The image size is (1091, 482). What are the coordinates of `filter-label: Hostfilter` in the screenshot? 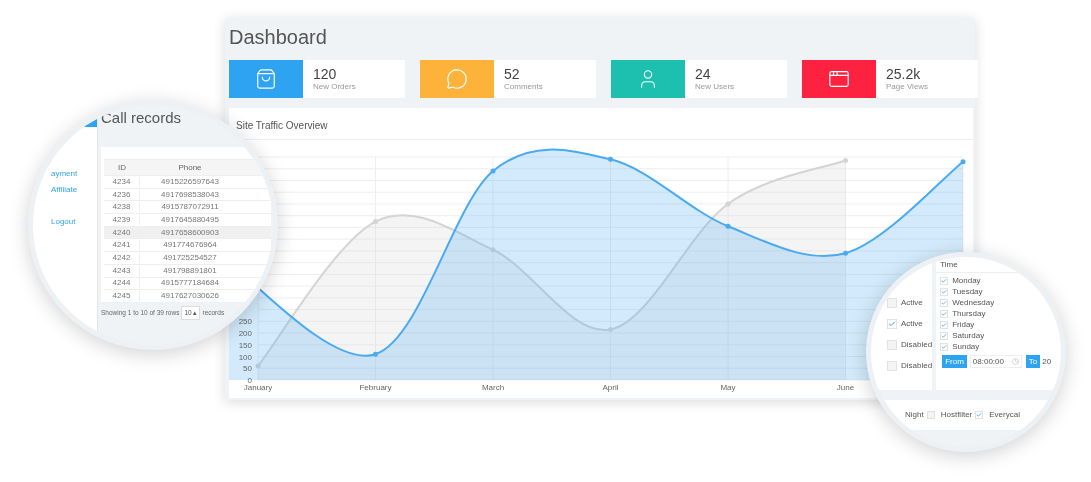 It's located at (956, 415).